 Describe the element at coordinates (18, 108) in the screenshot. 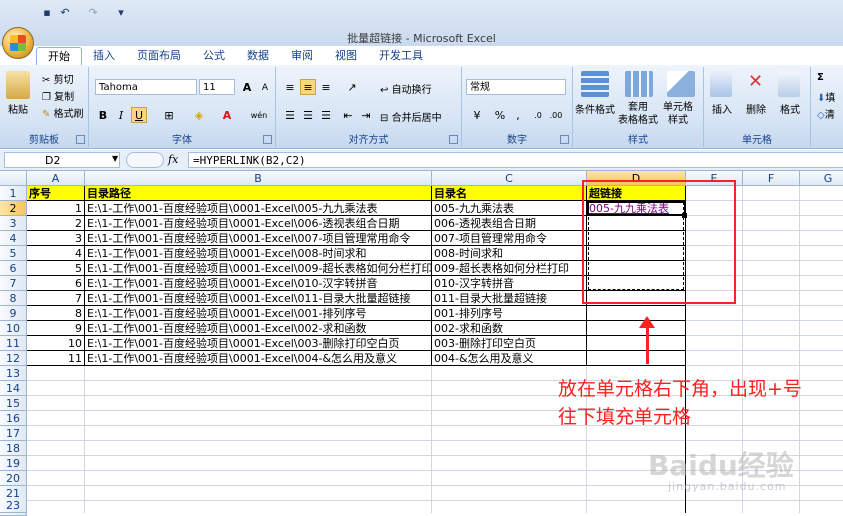

I see `paste-button: 粘贴` at that location.